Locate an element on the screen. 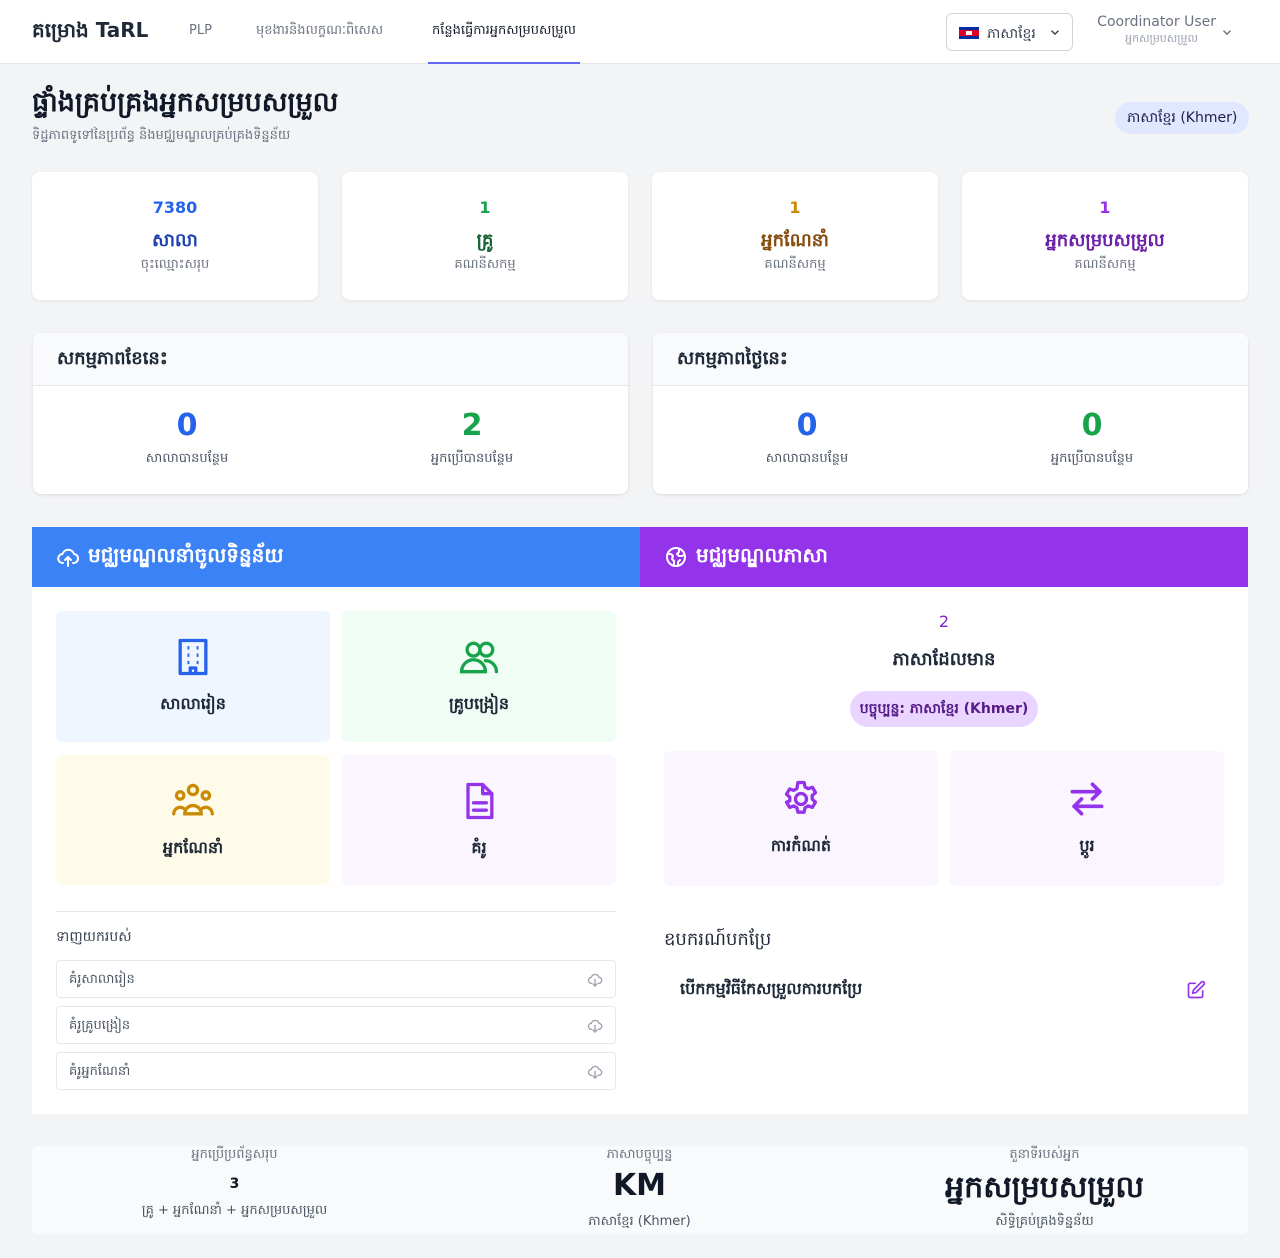 The image size is (1280, 1258). tile-label: ការកំណត់ is located at coordinates (801, 845).